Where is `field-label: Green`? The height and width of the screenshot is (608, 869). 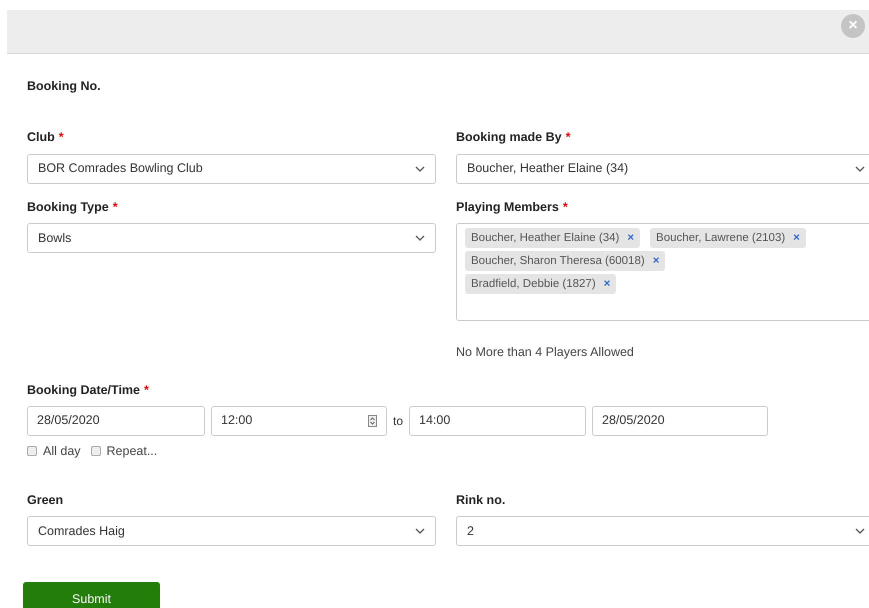
field-label: Green is located at coordinates (45, 500).